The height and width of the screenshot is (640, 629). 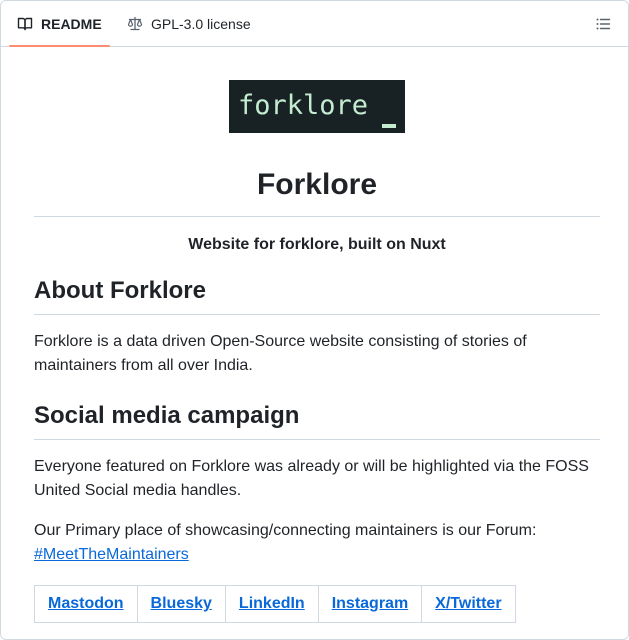 What do you see at coordinates (317, 420) in the screenshot?
I see `social-heading: Social media campaign` at bounding box center [317, 420].